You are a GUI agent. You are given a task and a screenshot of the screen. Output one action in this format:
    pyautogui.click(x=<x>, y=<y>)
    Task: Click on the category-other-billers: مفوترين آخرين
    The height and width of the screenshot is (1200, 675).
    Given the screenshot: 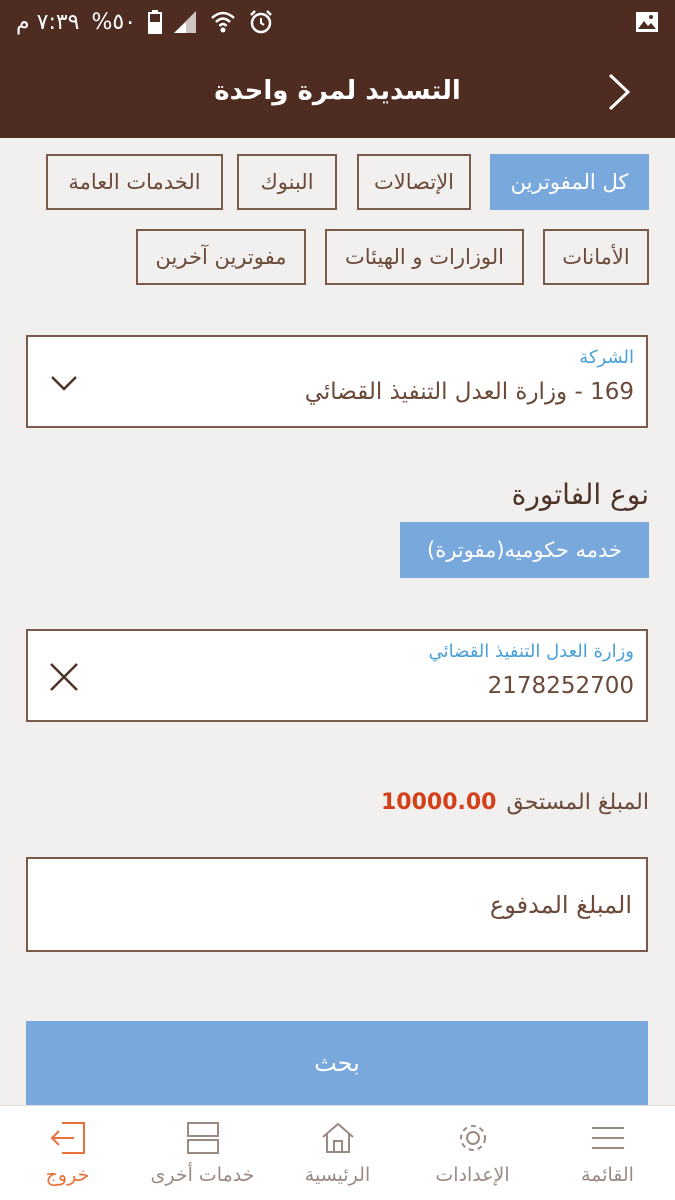 What is the action you would take?
    pyautogui.click(x=221, y=257)
    